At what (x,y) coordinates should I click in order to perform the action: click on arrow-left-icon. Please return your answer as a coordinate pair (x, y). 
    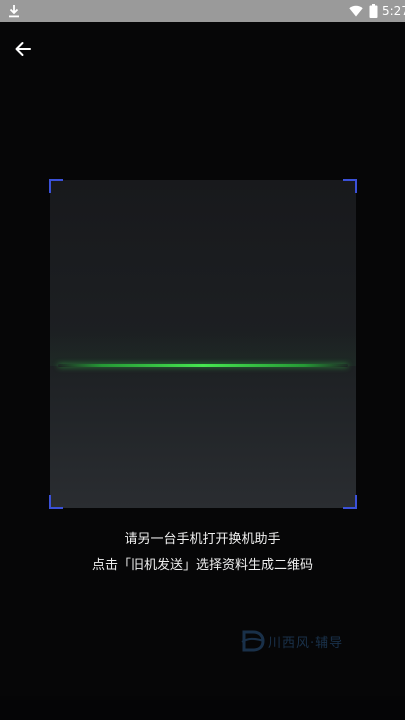
    Looking at the image, I should click on (23, 49).